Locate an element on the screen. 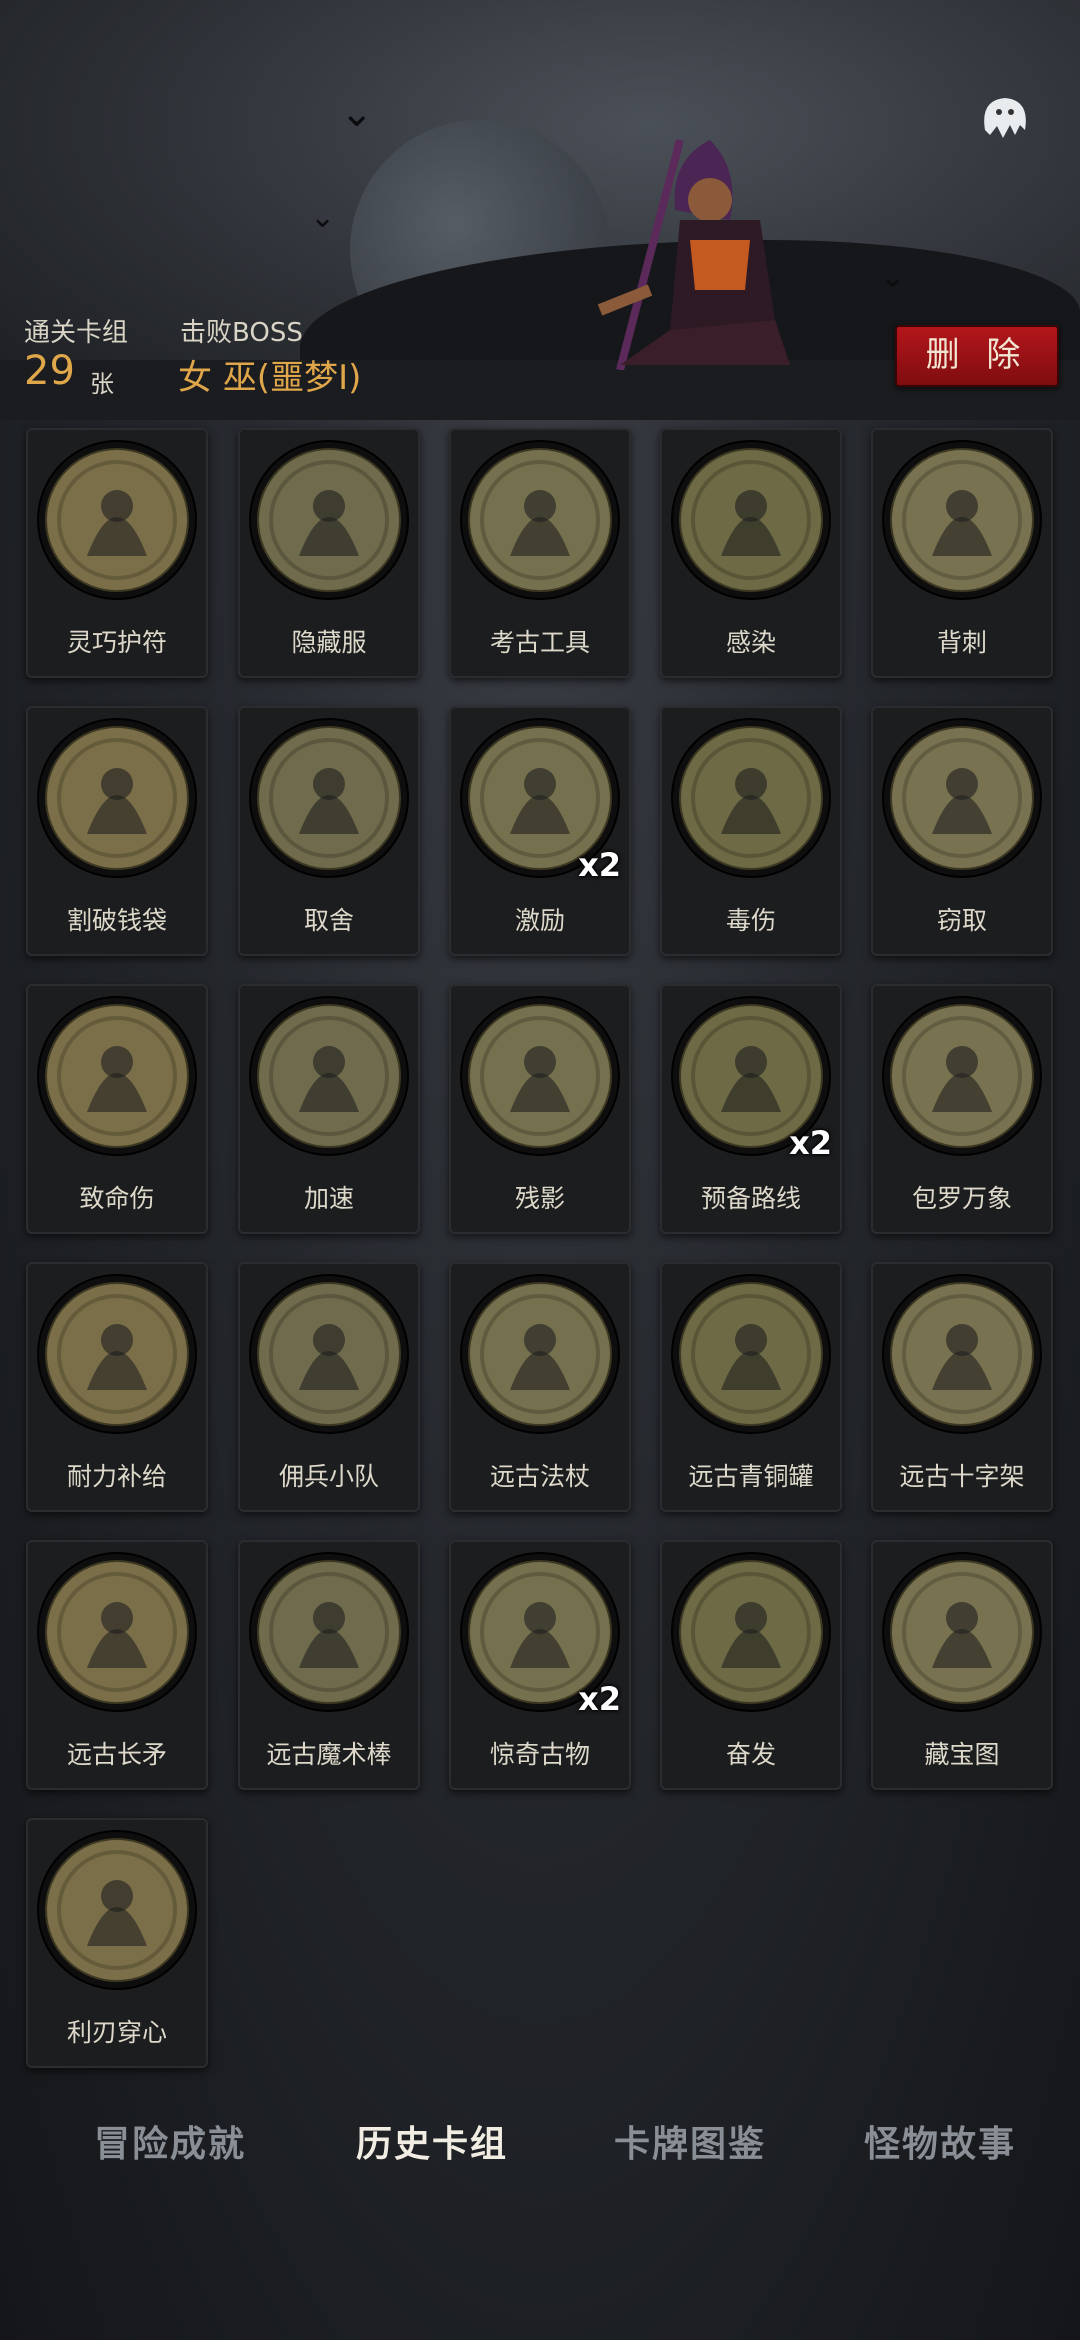 Image resolution: width=1080 pixels, height=2340 pixels. card-label: 预备路线 is located at coordinates (750, 1198).